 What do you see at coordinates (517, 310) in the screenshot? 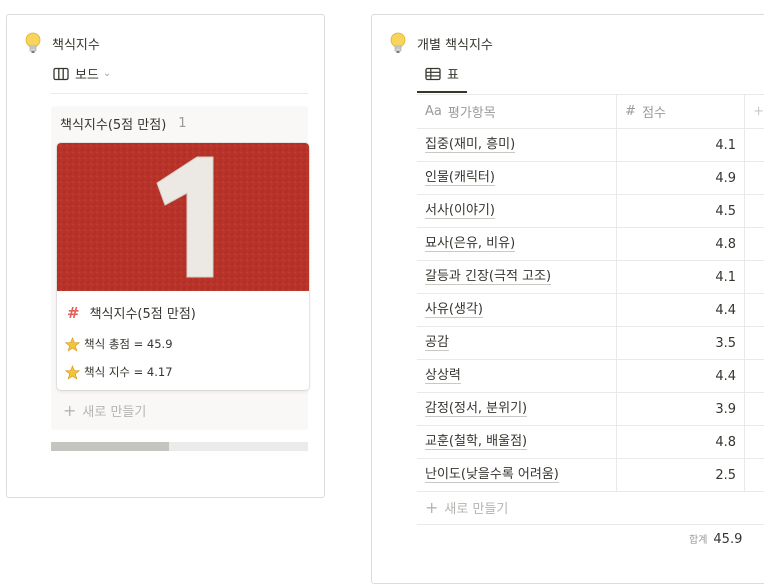
I see `cell-name: 사유(생각)` at bounding box center [517, 310].